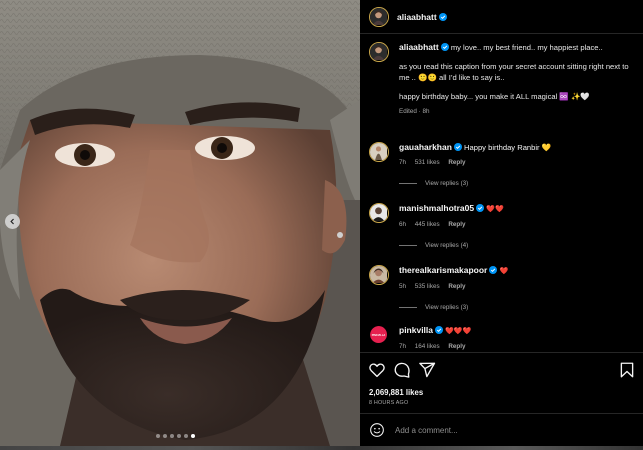 The height and width of the screenshot is (450, 643). Describe the element at coordinates (443, 270) in the screenshot. I see `comment-username: therealkarismakapoor` at that location.